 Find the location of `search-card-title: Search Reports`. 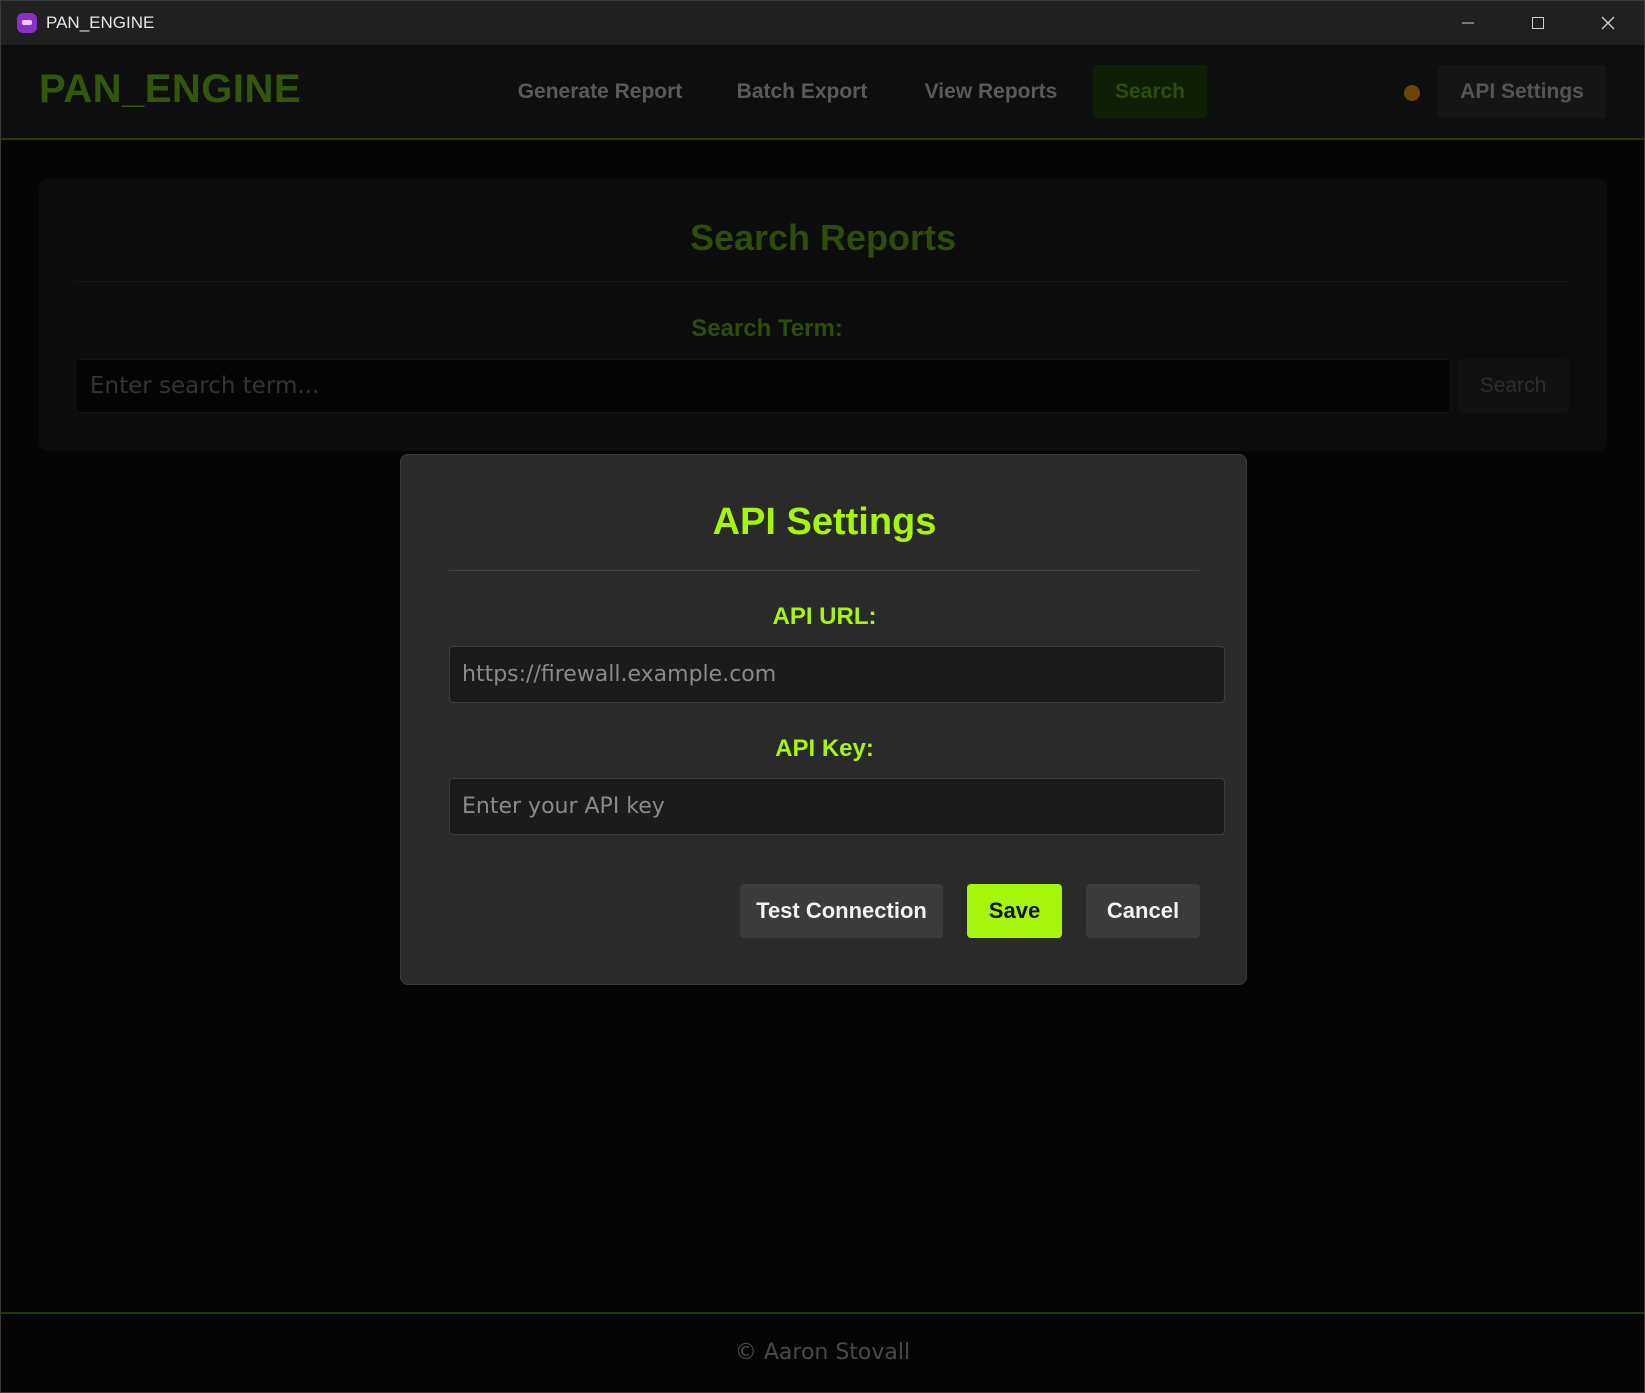

search-card-title: Search Reports is located at coordinates (823, 237).